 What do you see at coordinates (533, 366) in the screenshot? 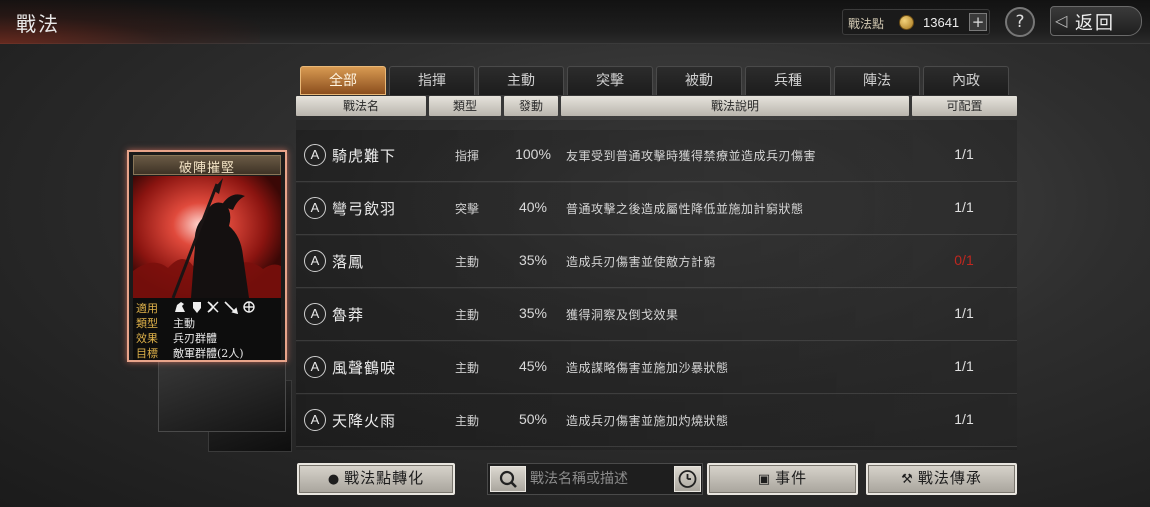
I see `tactic-rate: 45%` at bounding box center [533, 366].